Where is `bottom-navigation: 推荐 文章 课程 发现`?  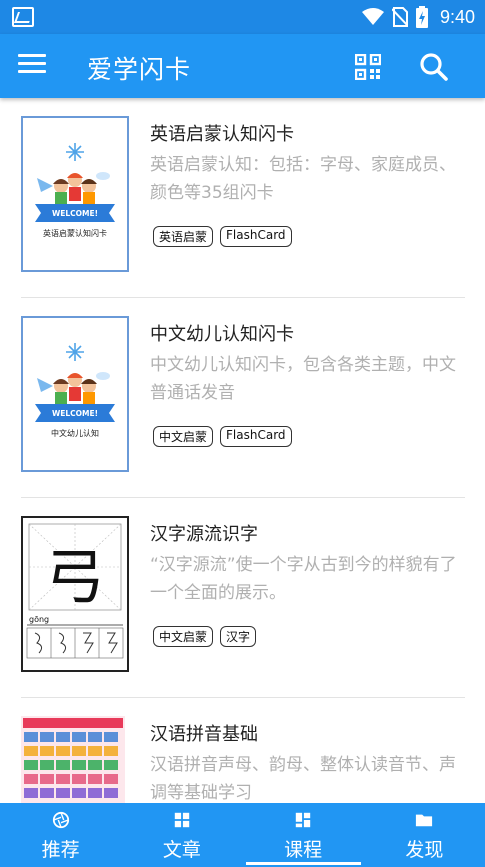 bottom-navigation: 推荐 文章 课程 发现 is located at coordinates (242, 835).